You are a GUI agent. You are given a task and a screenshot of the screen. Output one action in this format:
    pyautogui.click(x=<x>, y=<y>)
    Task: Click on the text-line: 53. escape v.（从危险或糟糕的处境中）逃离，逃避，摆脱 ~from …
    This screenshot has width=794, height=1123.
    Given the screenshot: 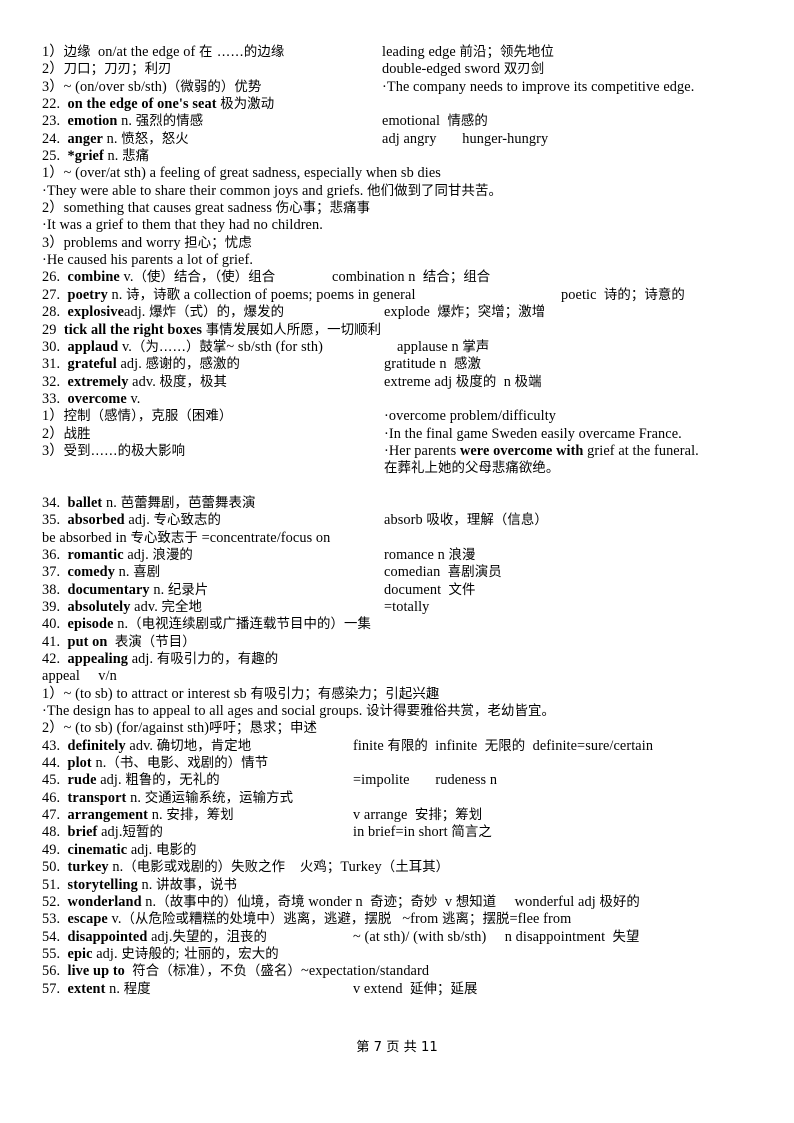 What is the action you would take?
    pyautogui.click(x=307, y=919)
    